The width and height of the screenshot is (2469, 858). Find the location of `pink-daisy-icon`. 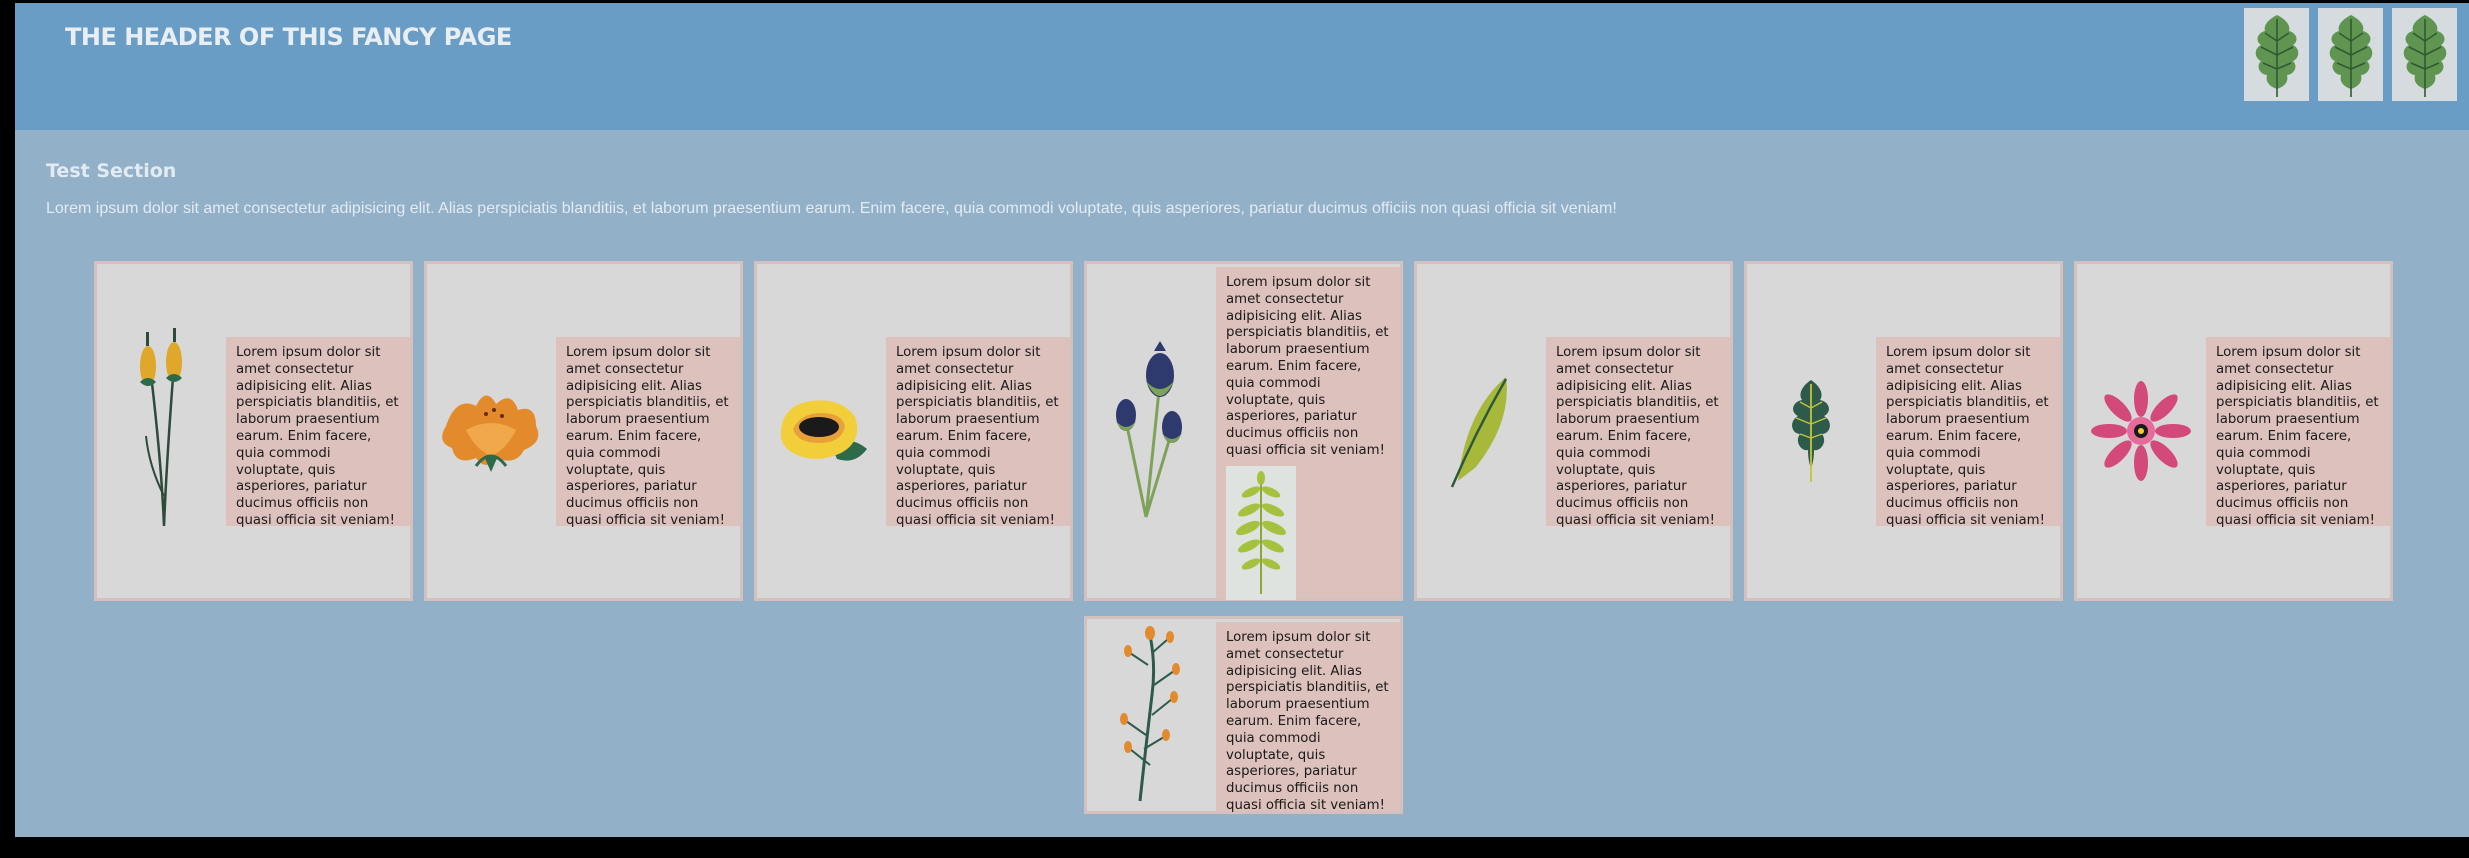

pink-daisy-icon is located at coordinates (2141, 431).